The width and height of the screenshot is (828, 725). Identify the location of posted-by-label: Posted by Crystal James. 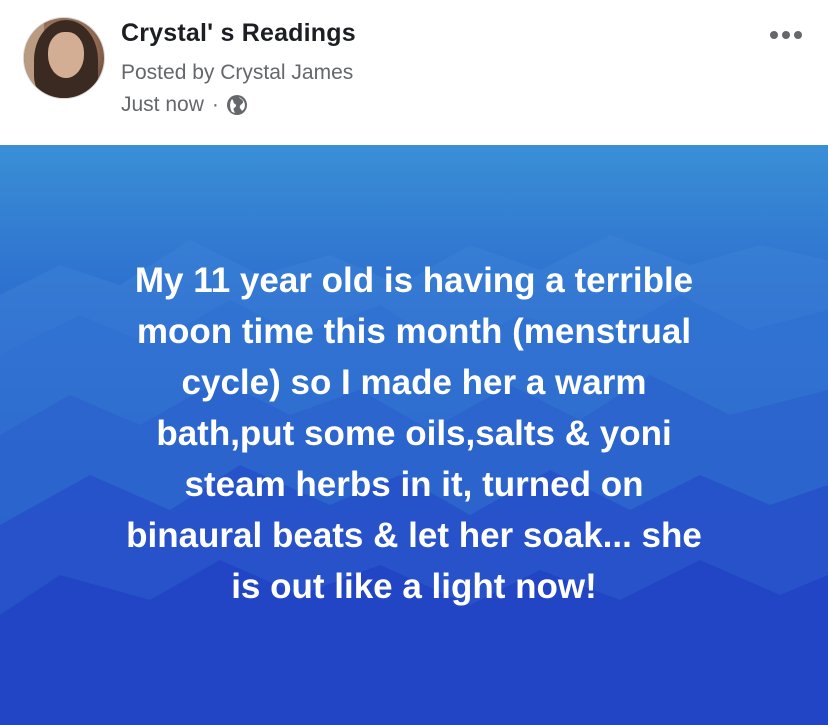
(237, 72).